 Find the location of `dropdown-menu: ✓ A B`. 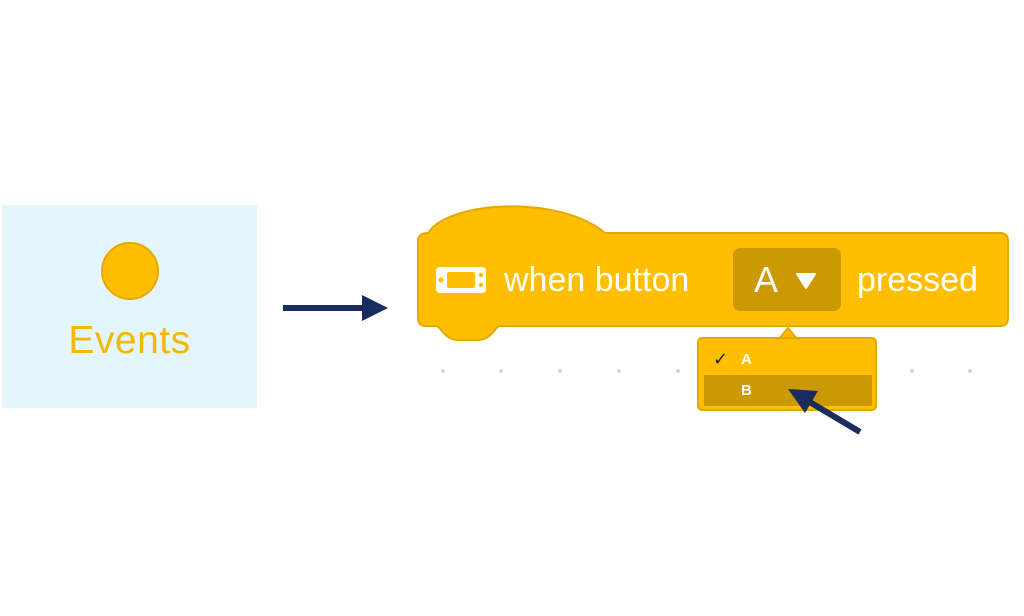

dropdown-menu: ✓ A B is located at coordinates (787, 374).